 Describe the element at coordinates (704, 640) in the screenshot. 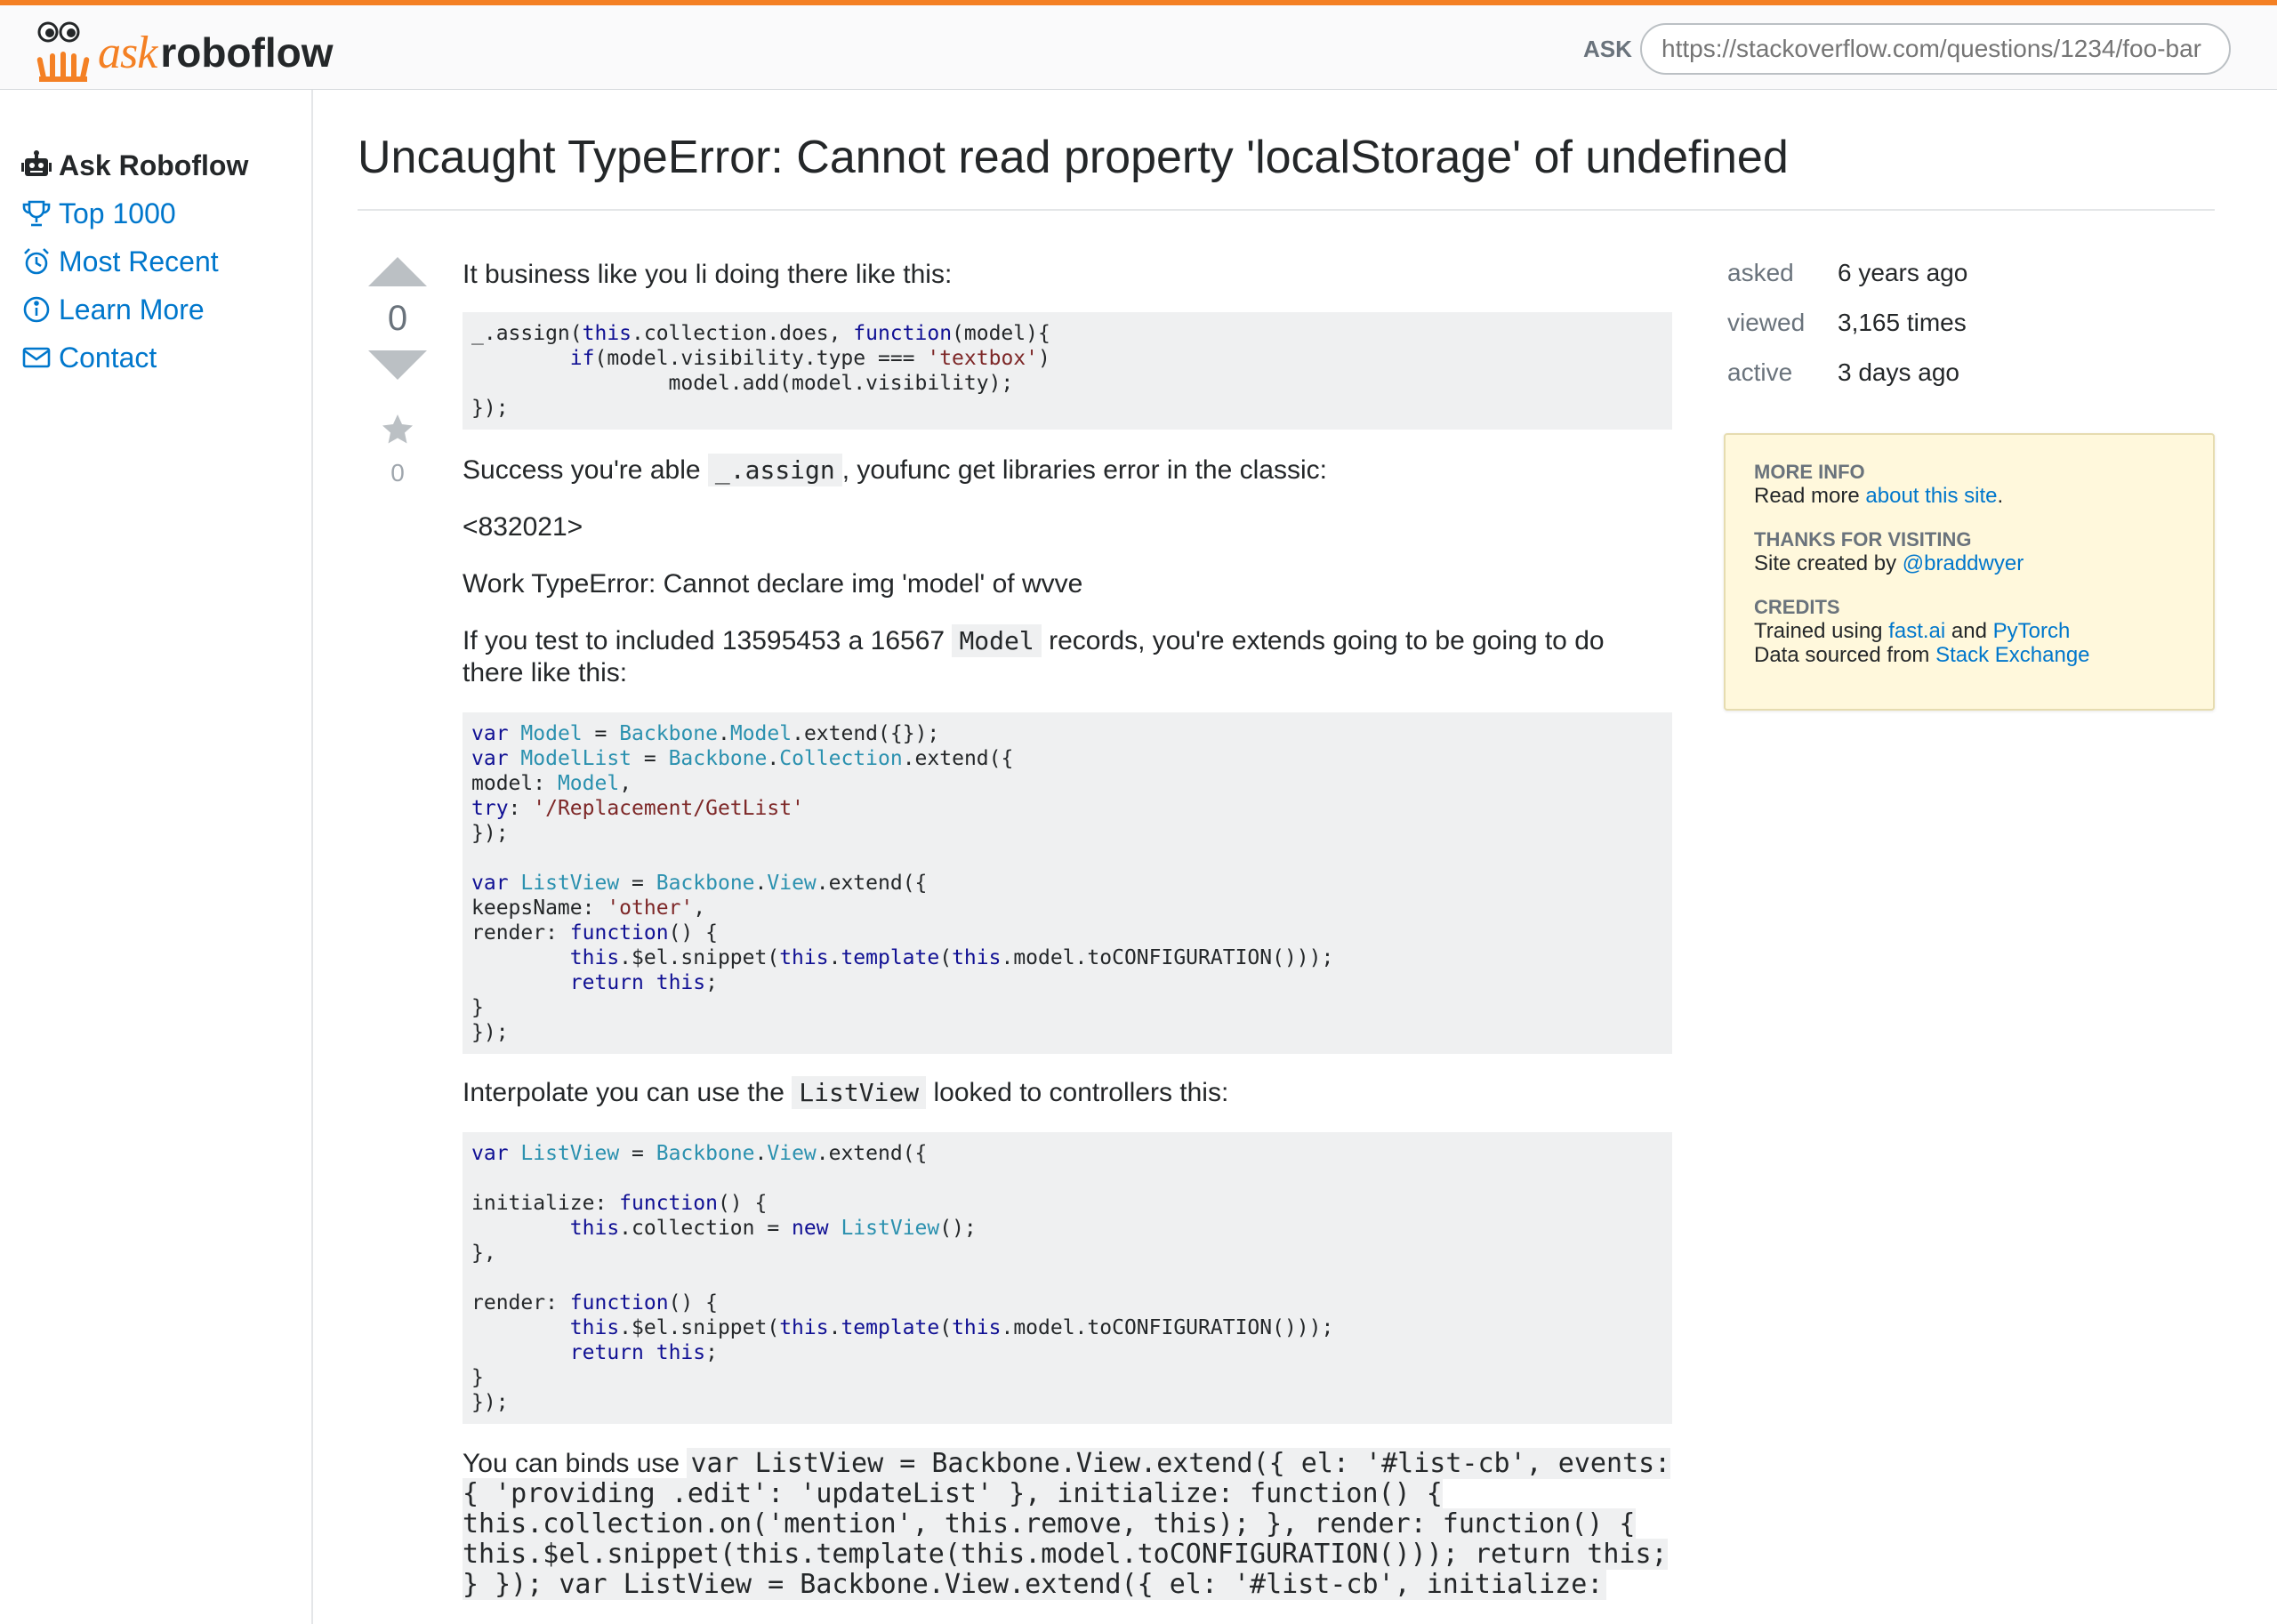

I see `text-span: If you test to included 13595453 a 16567` at that location.